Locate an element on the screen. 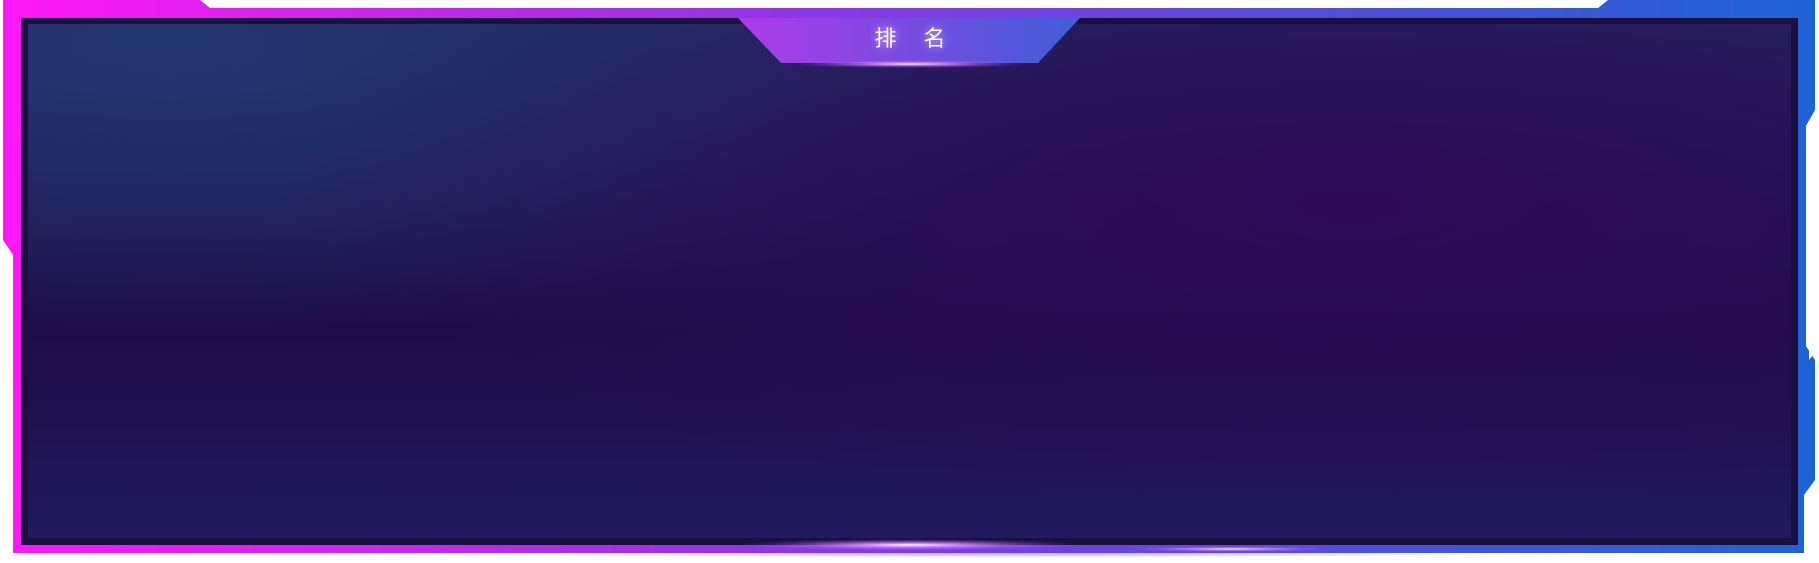 The height and width of the screenshot is (563, 1819). panel-title: 排 名 is located at coordinates (915, 39).